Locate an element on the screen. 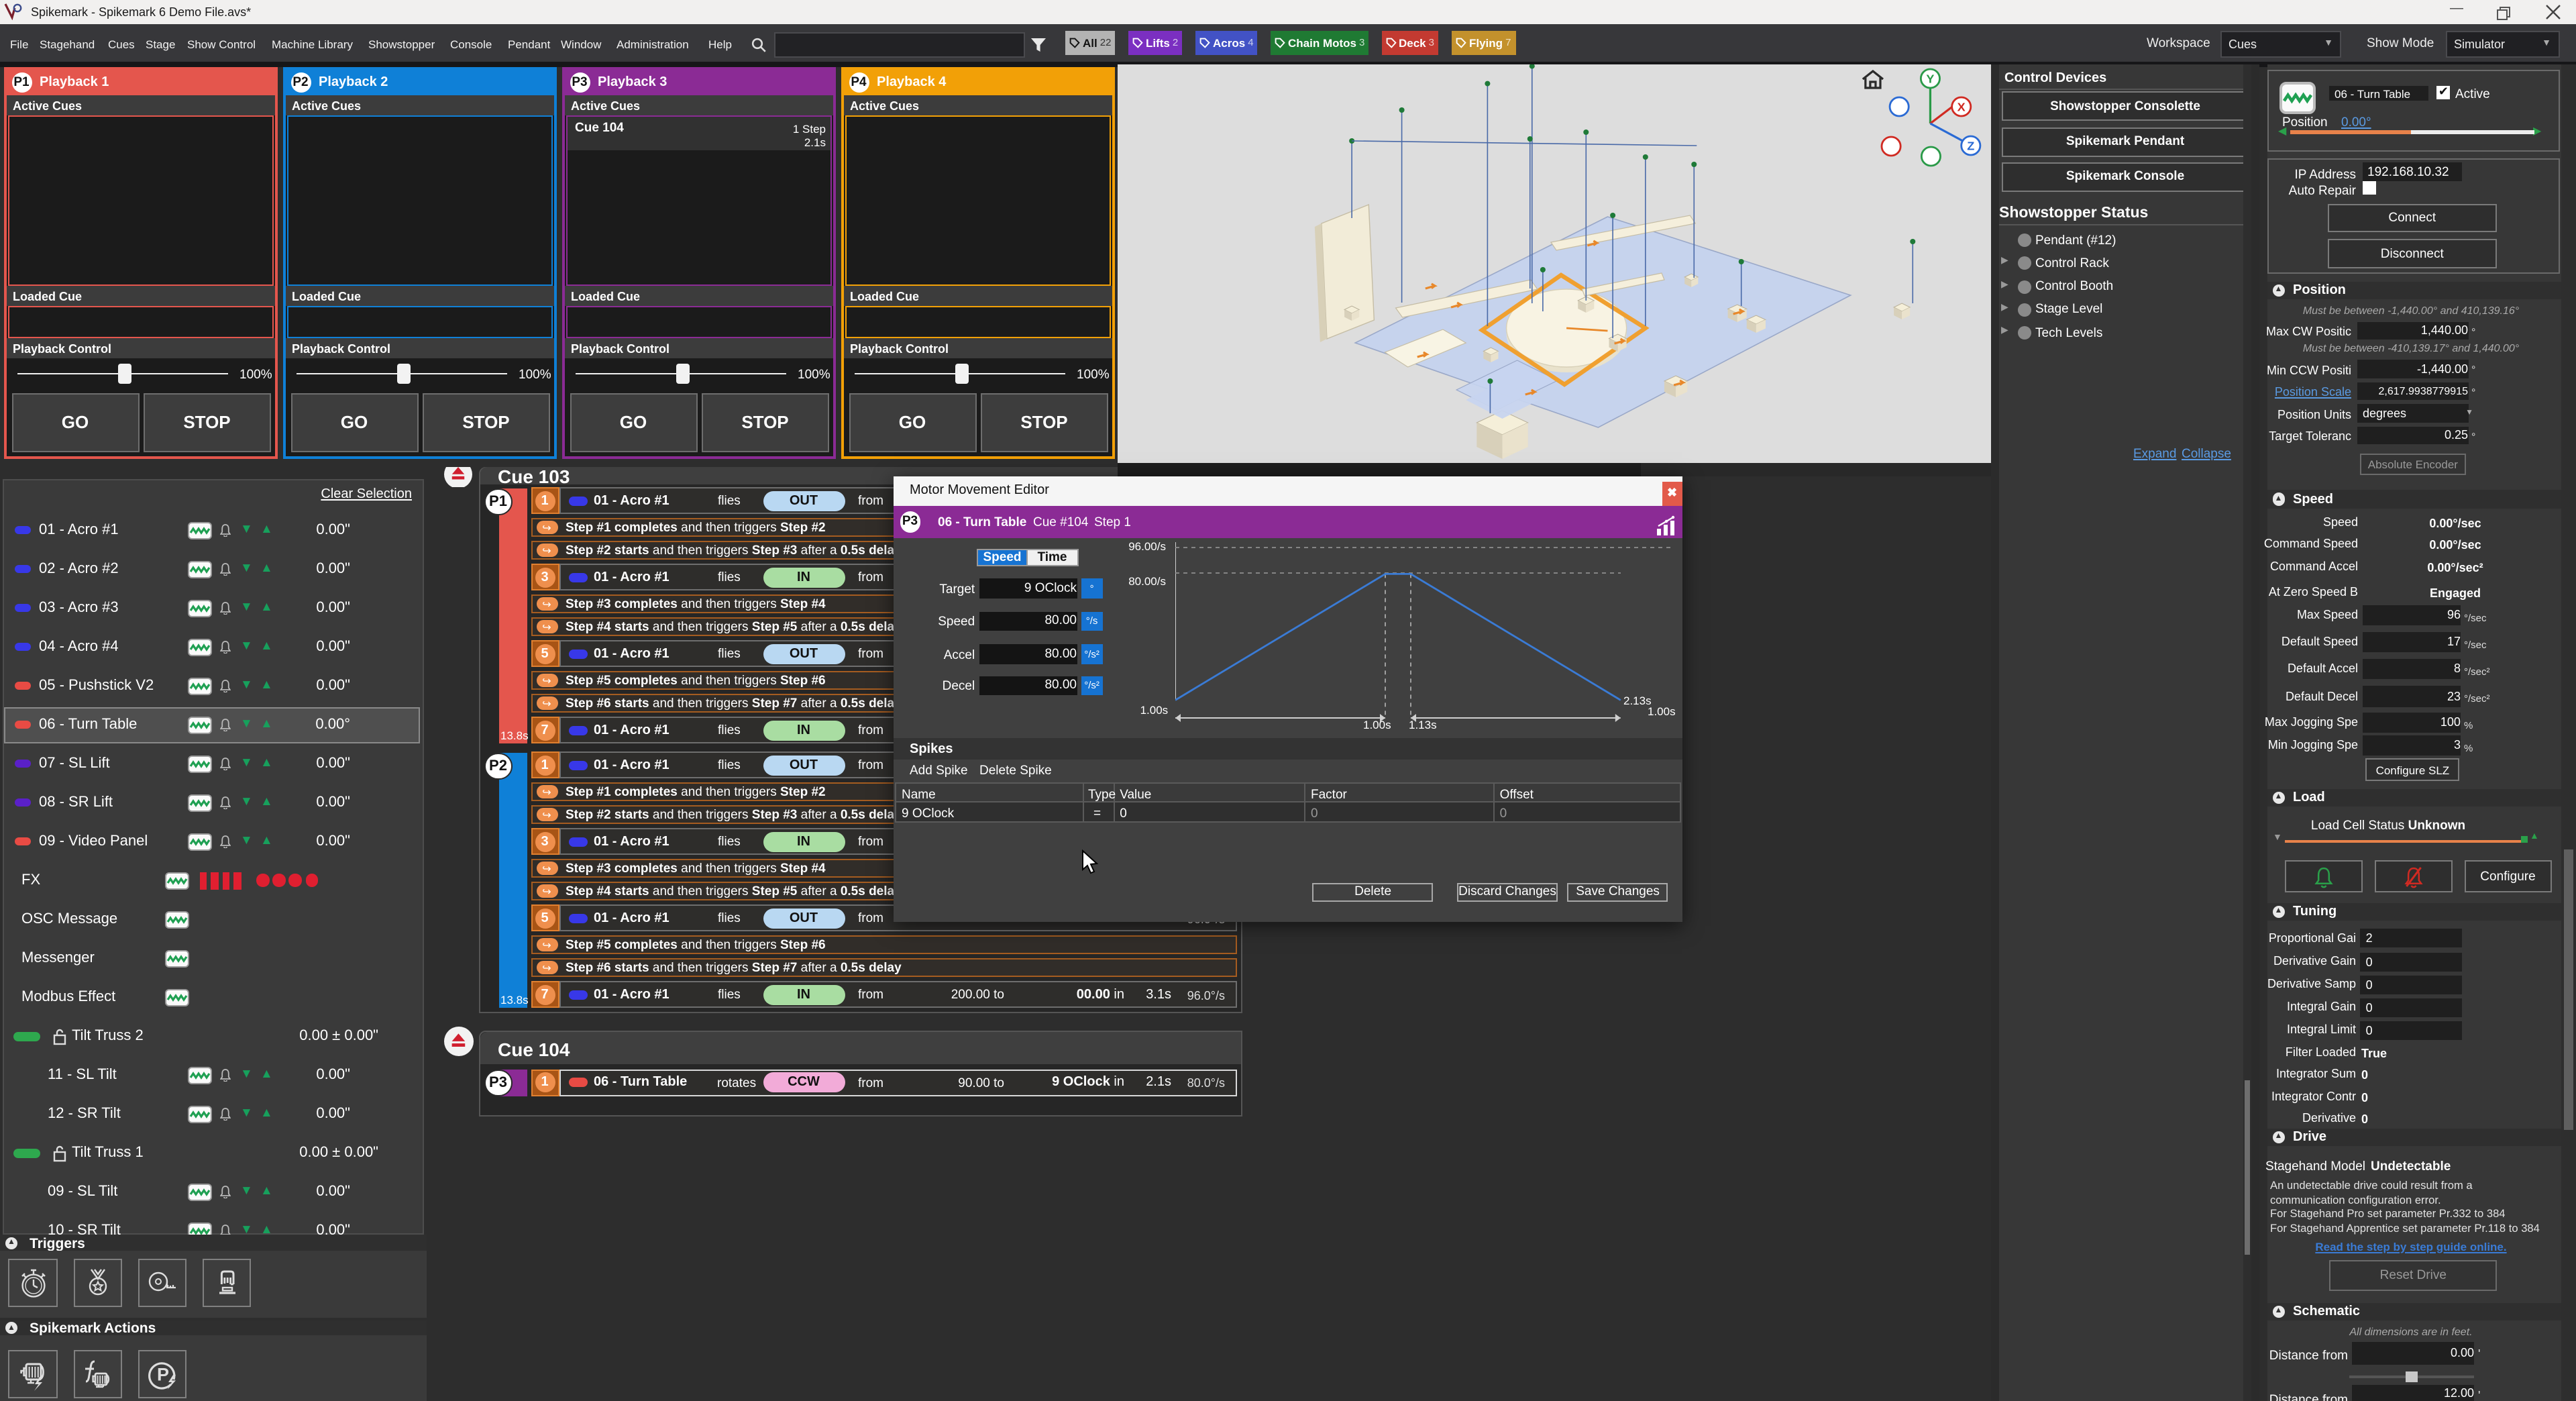  svg-text: Z is located at coordinates (1970, 145).